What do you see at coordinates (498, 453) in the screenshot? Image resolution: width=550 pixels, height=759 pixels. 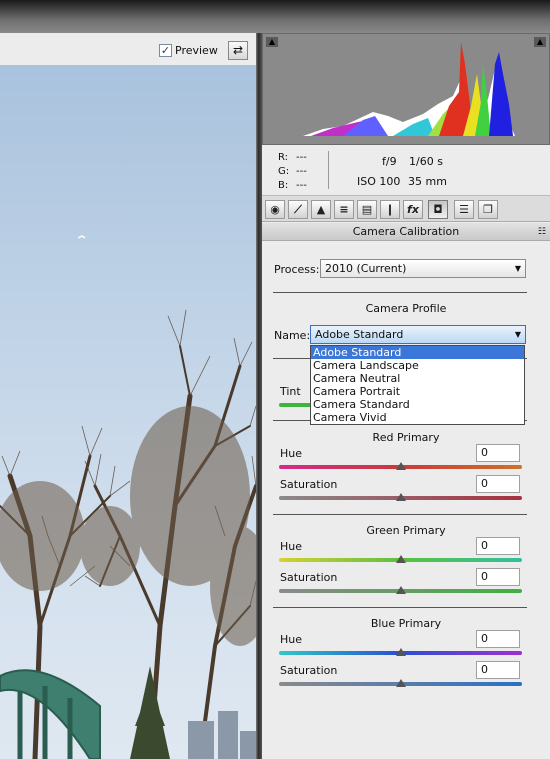 I see `red-hue-input: 0` at bounding box center [498, 453].